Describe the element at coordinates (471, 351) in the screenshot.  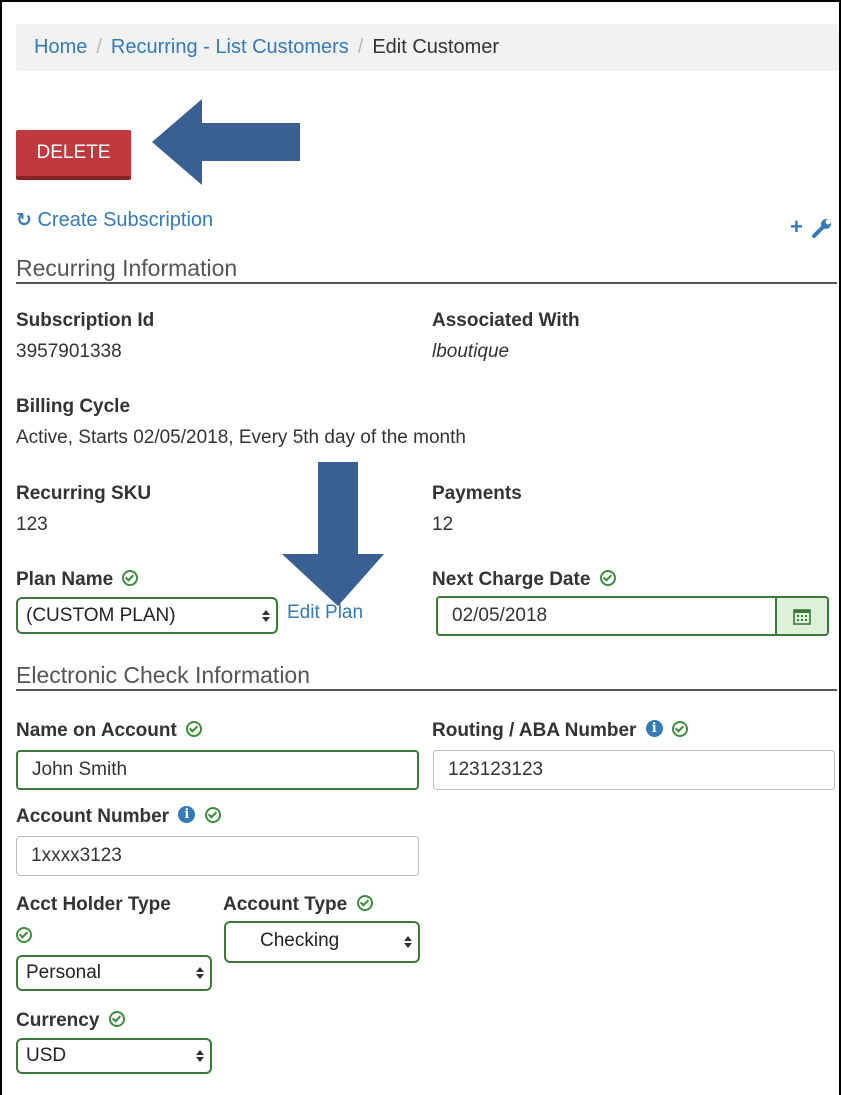
I see `associated-with-value: lboutique` at that location.